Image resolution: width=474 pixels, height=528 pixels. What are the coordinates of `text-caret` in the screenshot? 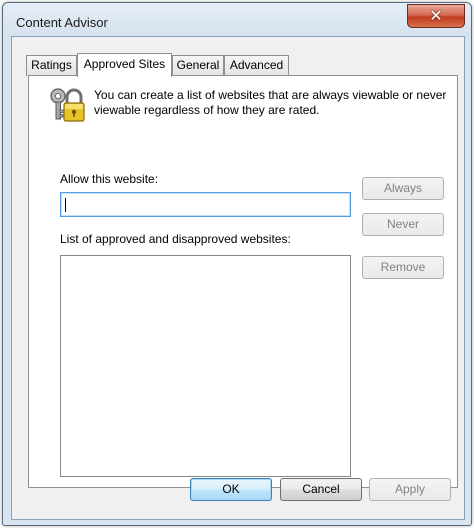 It's located at (65, 205).